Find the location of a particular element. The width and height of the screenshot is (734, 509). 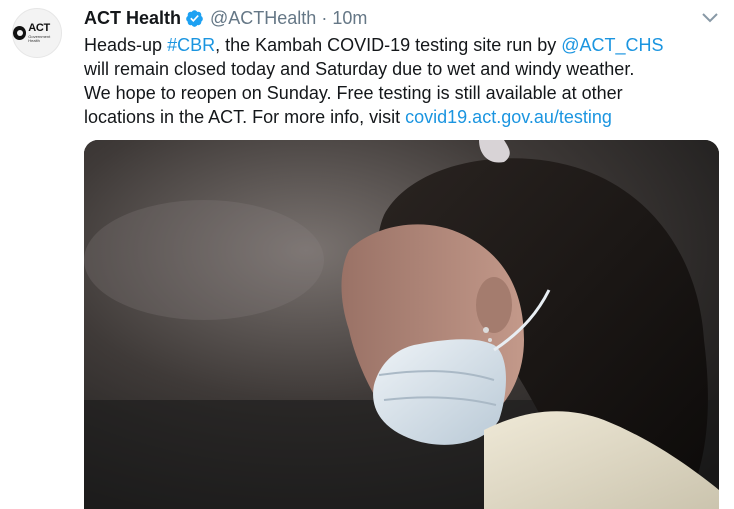

act-government-logo: ACT Government Health is located at coordinates (37, 33).